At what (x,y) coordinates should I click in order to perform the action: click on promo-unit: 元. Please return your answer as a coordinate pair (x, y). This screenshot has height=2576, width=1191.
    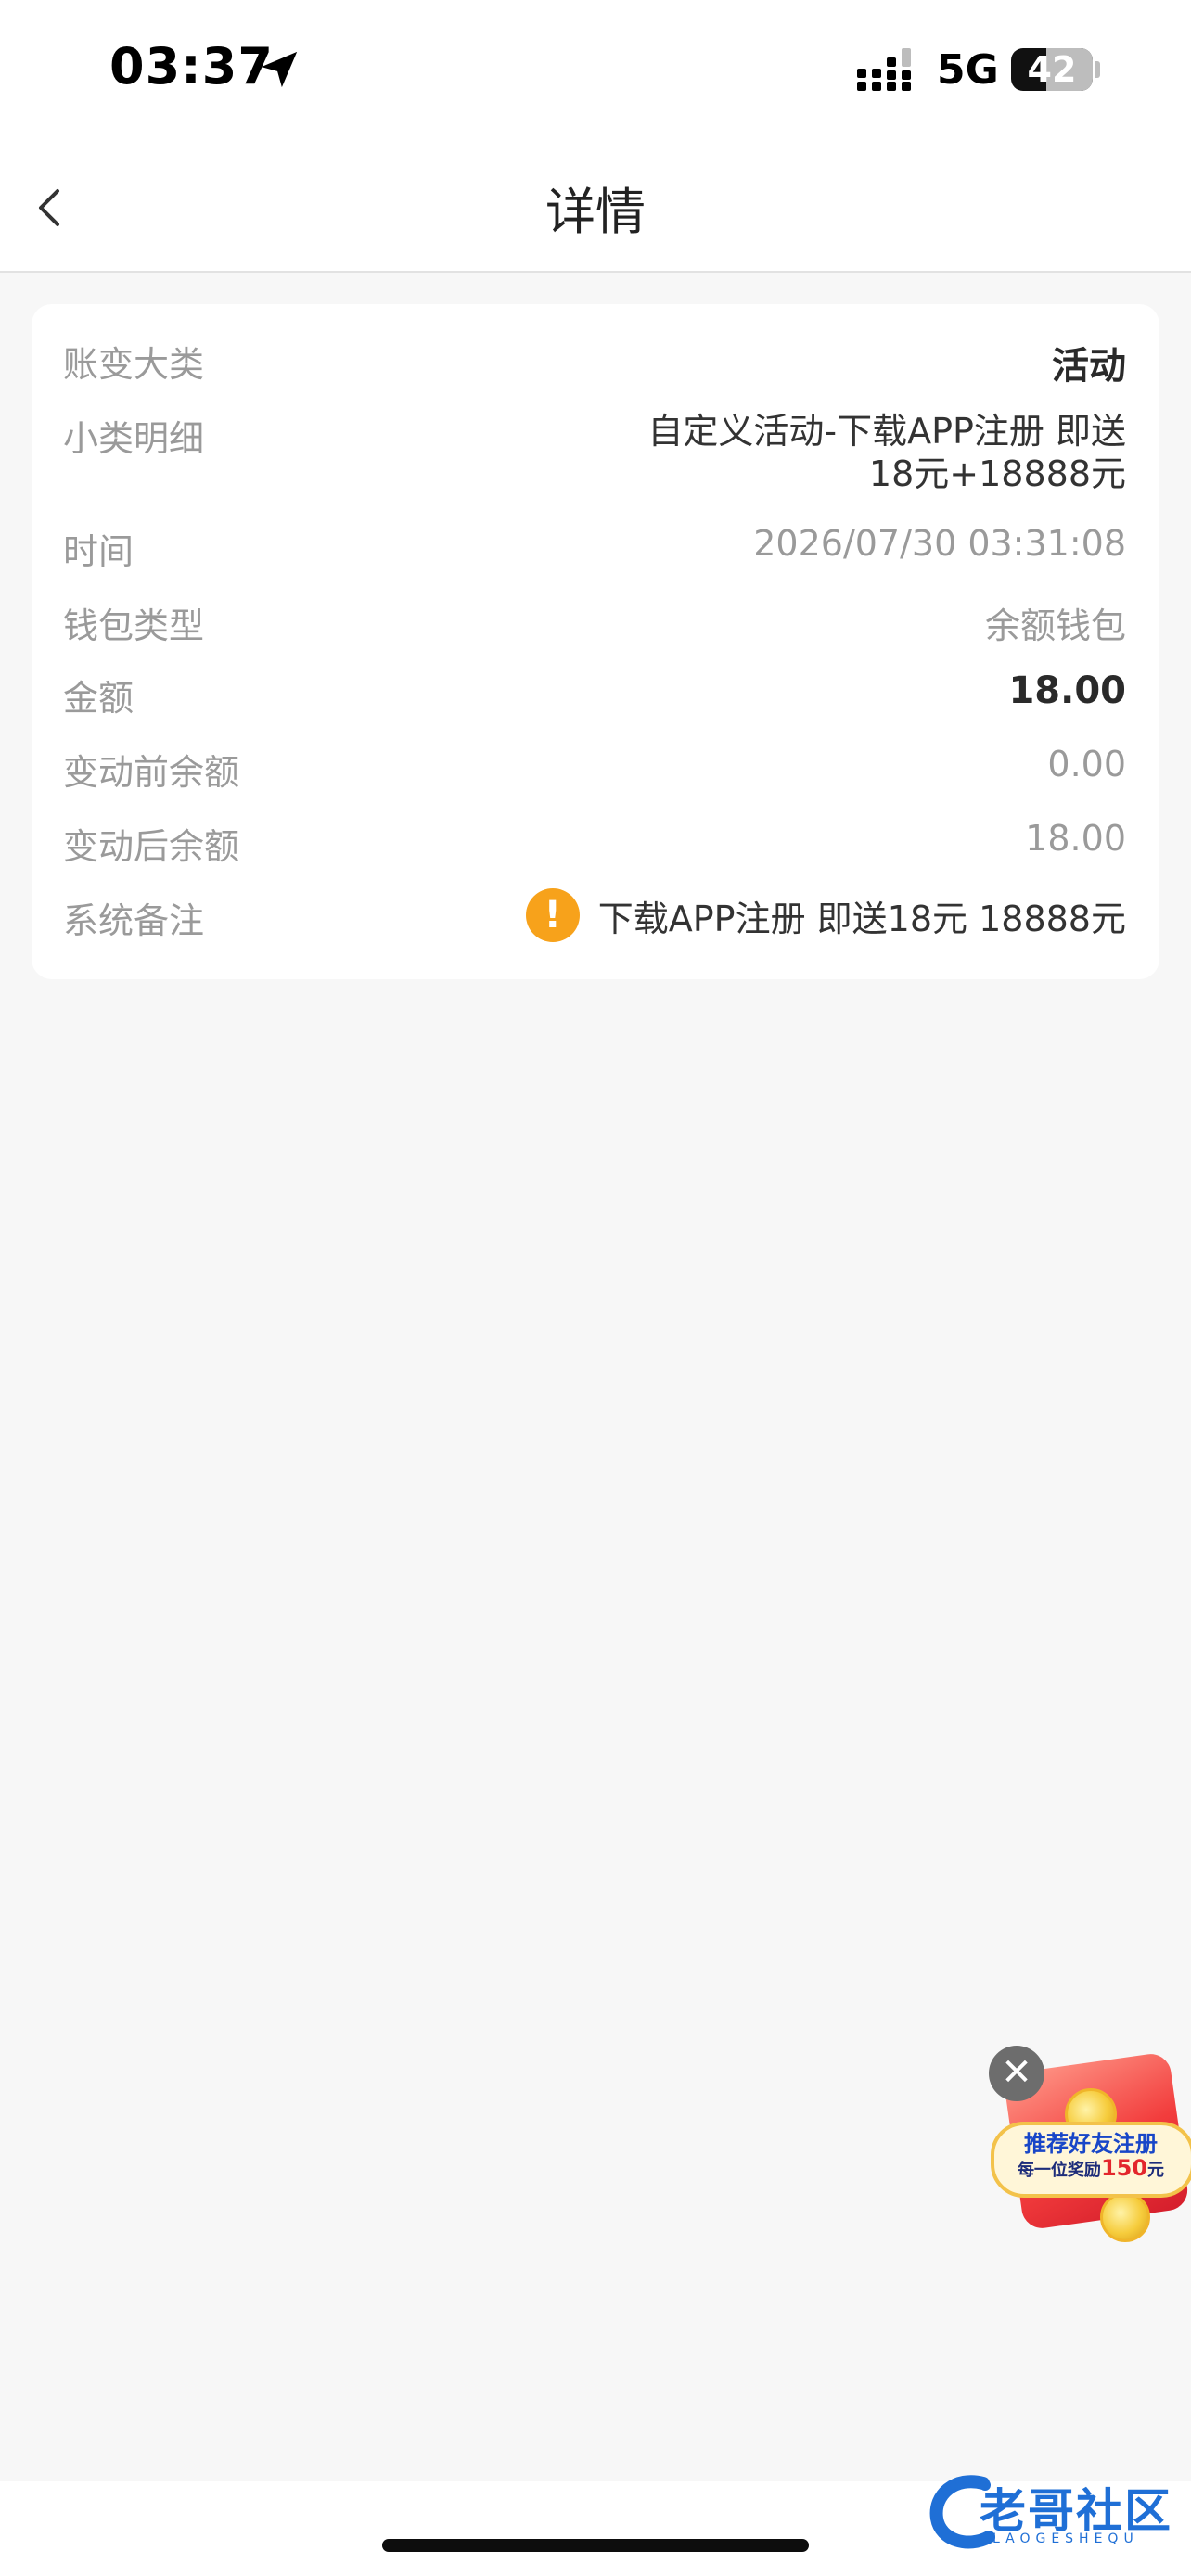
    Looking at the image, I should click on (1156, 2170).